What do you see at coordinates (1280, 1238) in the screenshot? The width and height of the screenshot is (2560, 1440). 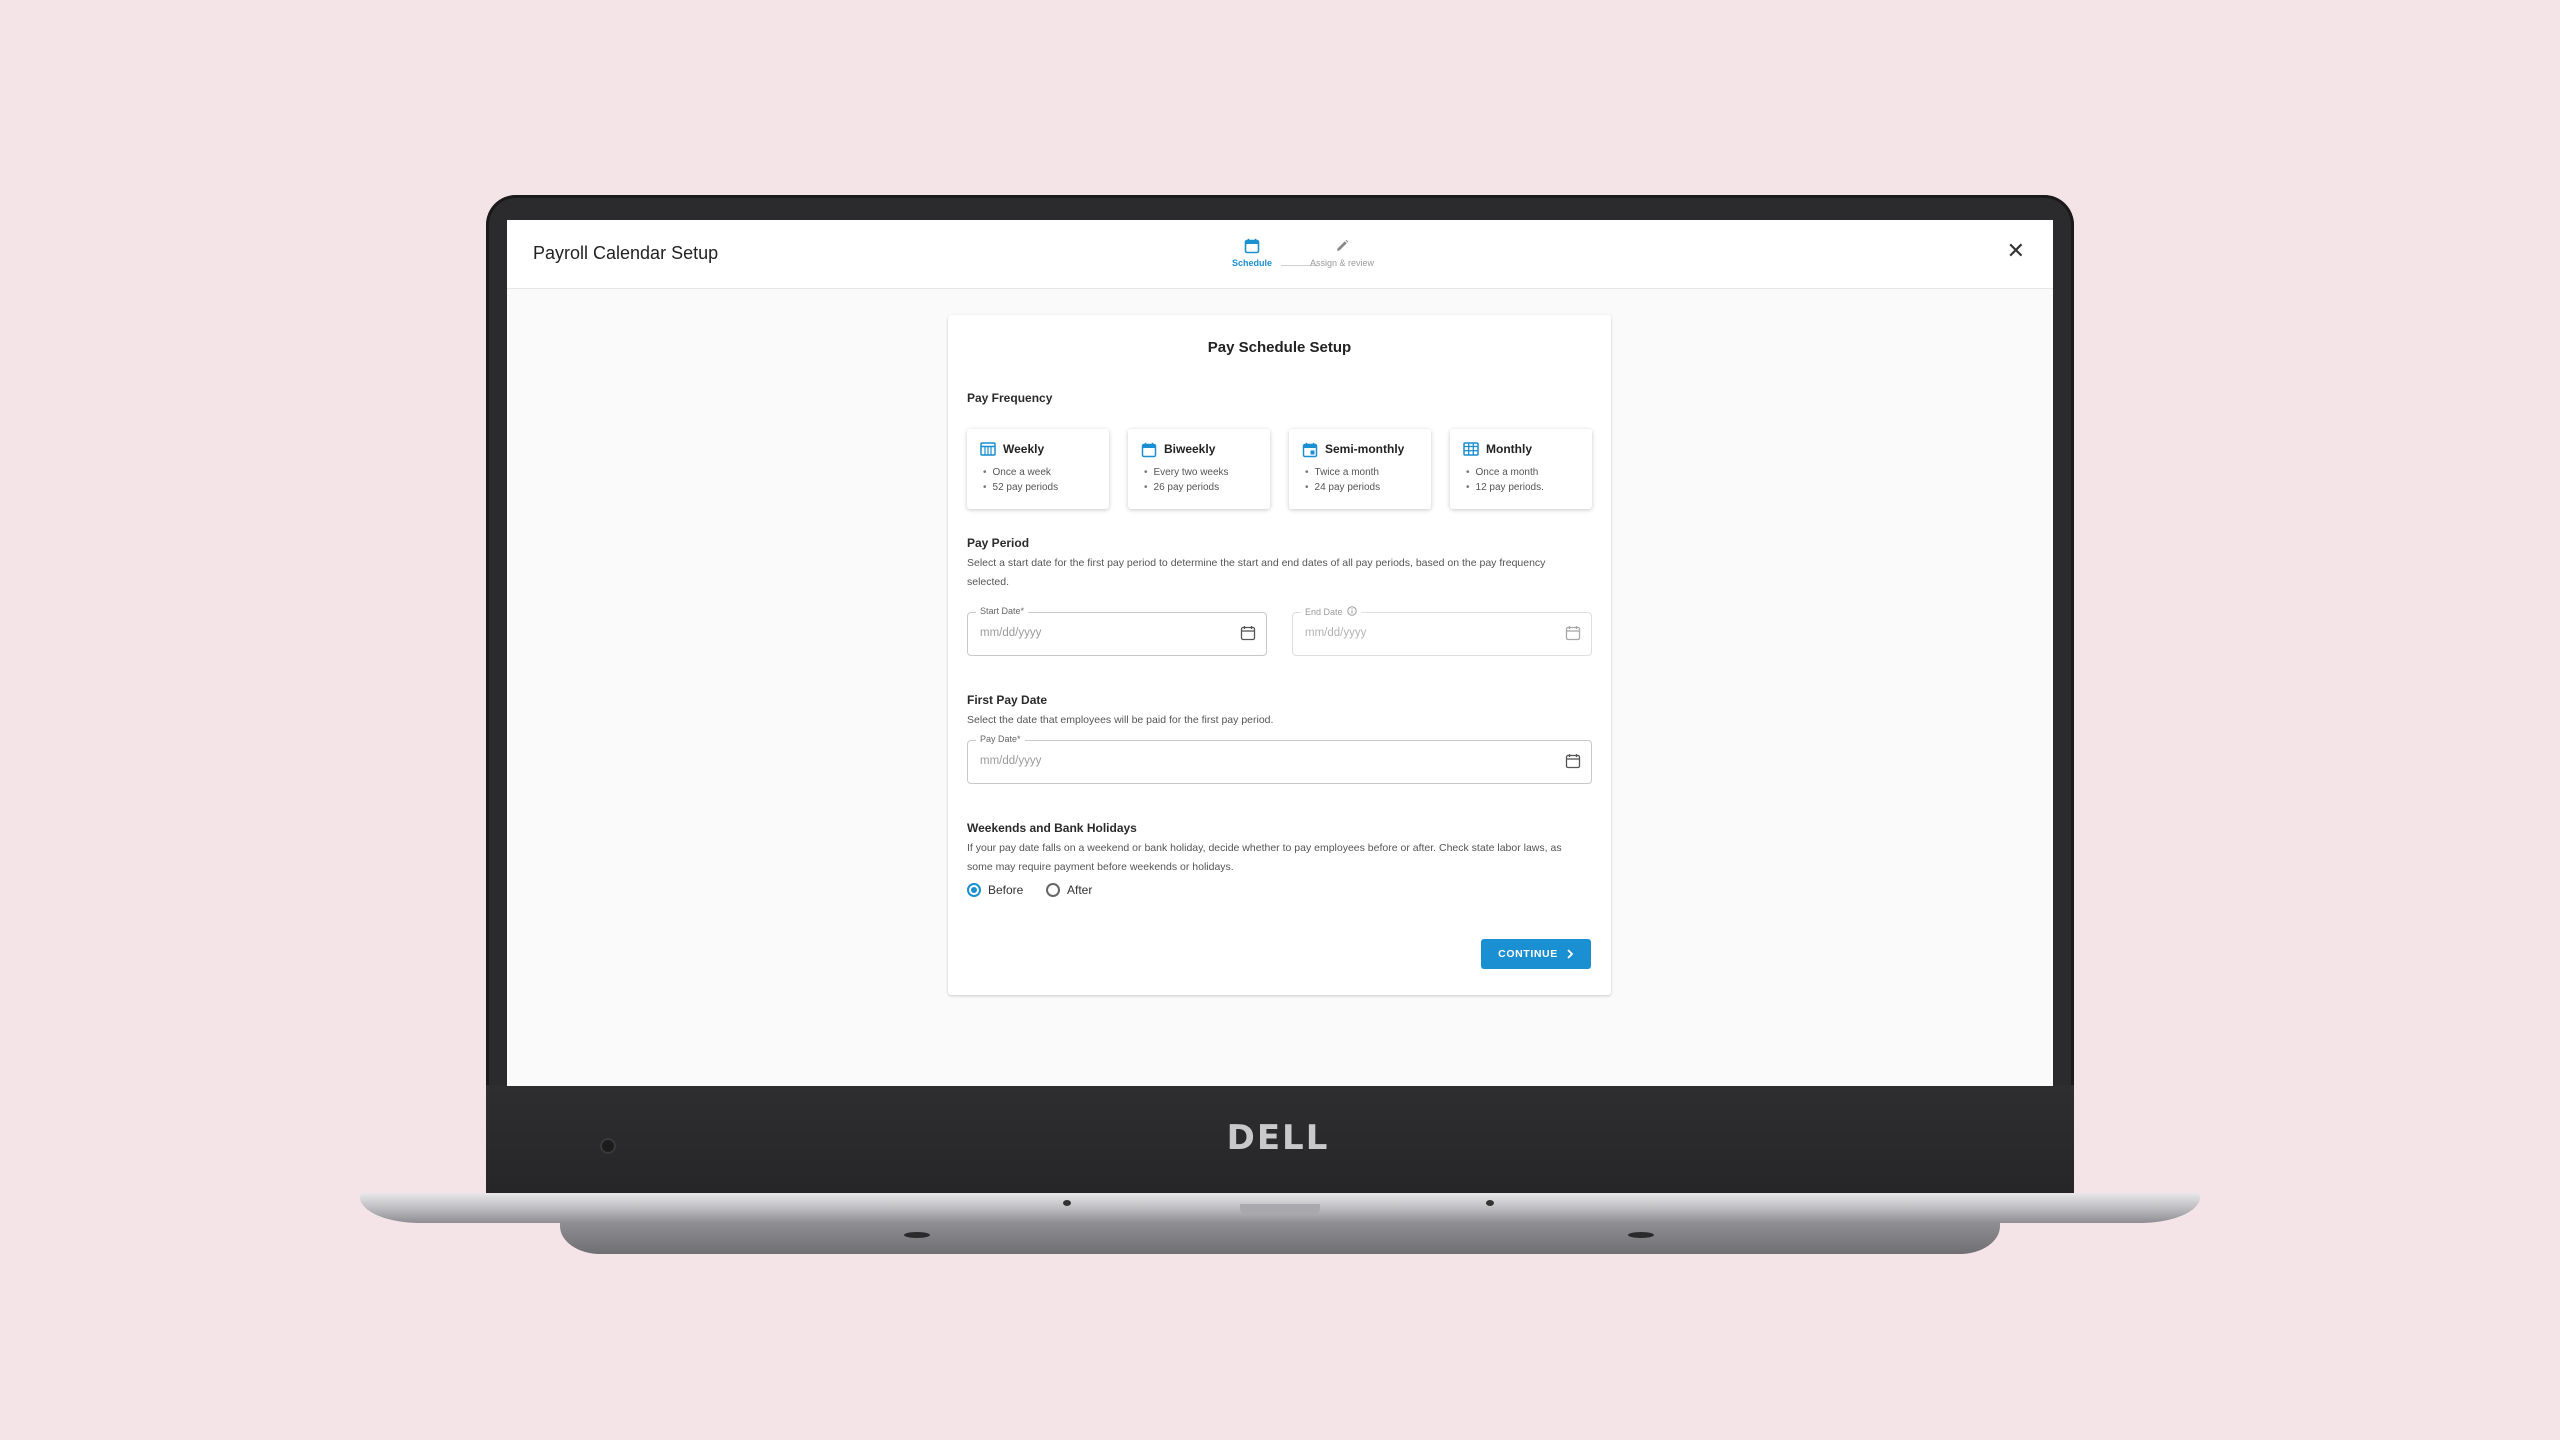 I see `laptop-base-bottom` at bounding box center [1280, 1238].